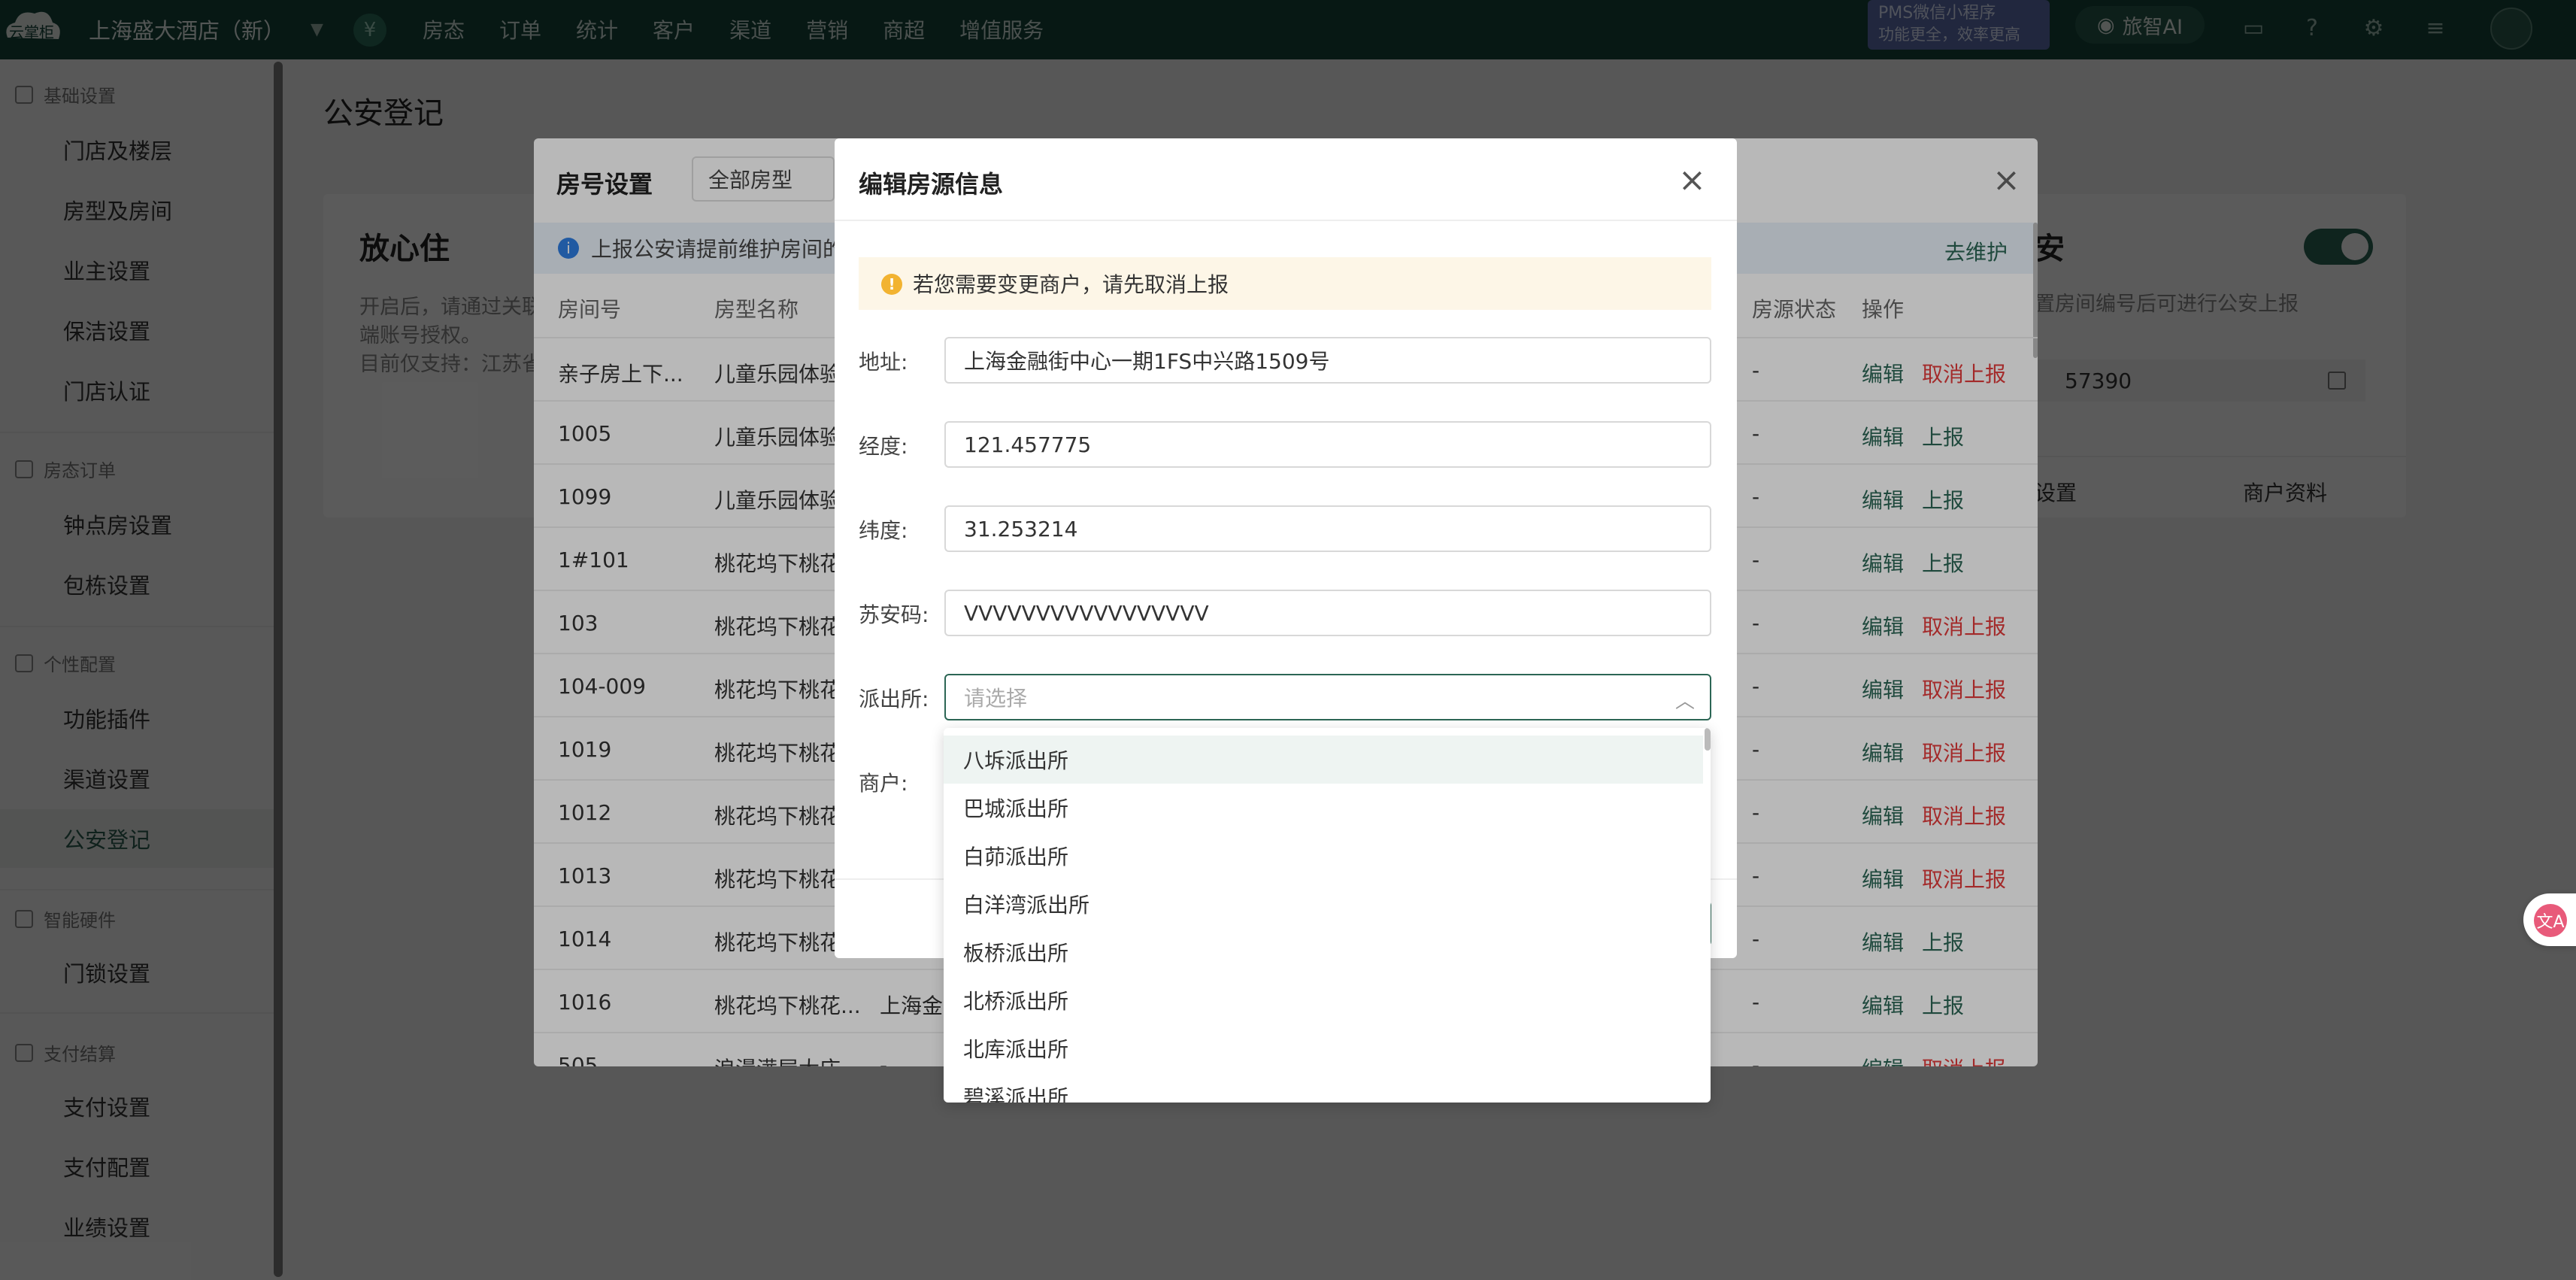  Describe the element at coordinates (1327, 697) in the screenshot. I see `police-station-select: 请选择 ︿` at that location.